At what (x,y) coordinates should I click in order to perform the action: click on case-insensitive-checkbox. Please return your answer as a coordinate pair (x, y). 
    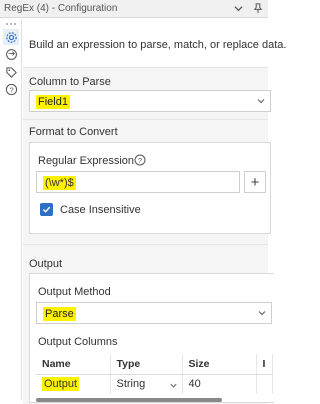
    Looking at the image, I should click on (46, 209).